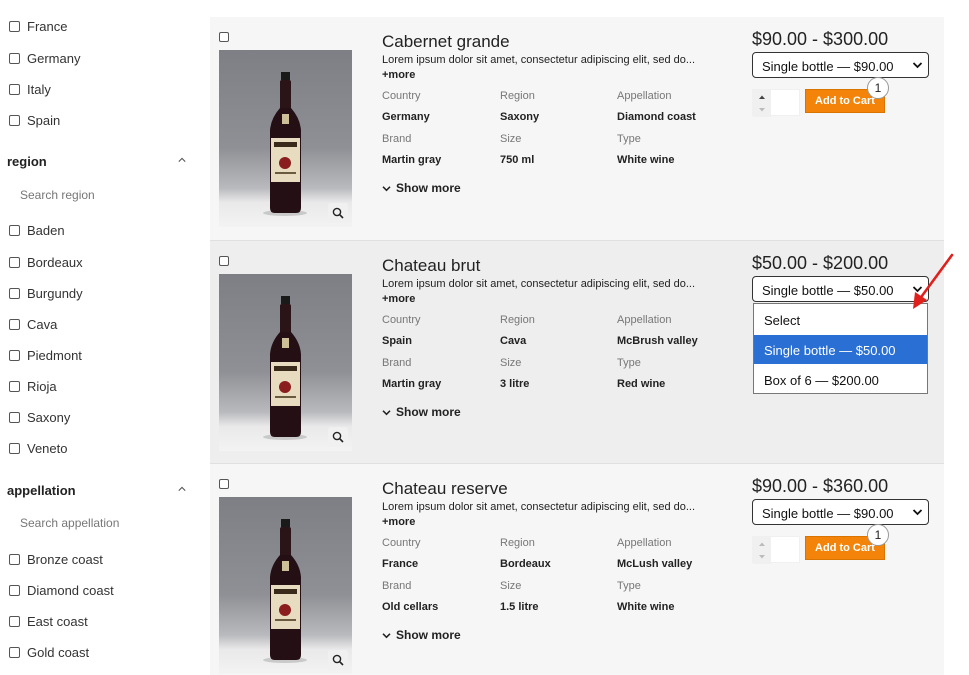  What do you see at coordinates (34, 120) in the screenshot?
I see `filter-option-country: Spain` at bounding box center [34, 120].